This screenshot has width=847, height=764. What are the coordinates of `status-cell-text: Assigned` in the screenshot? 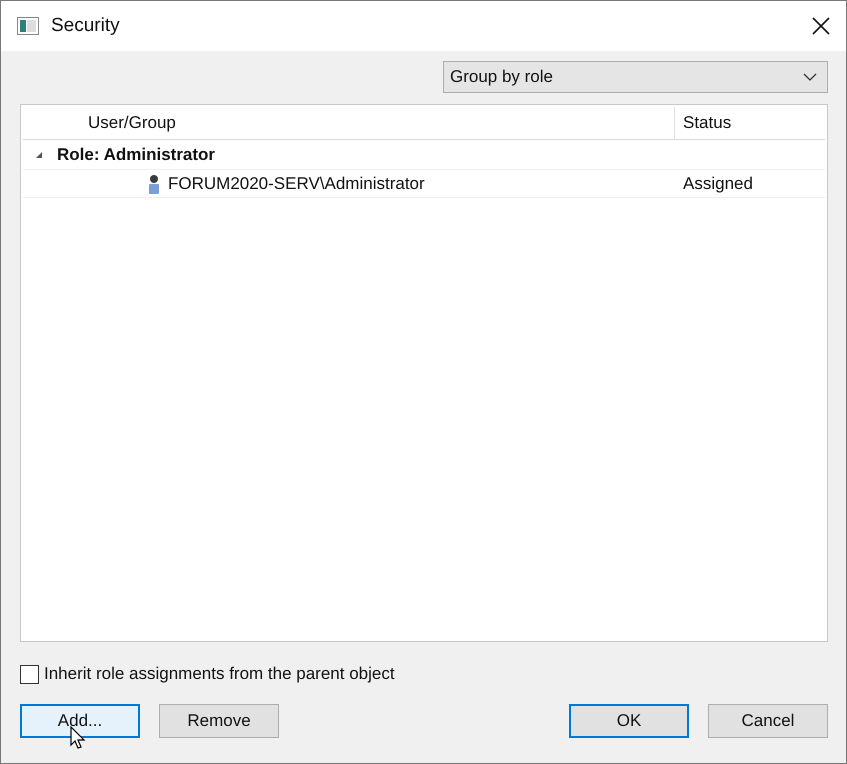 It's located at (718, 183).